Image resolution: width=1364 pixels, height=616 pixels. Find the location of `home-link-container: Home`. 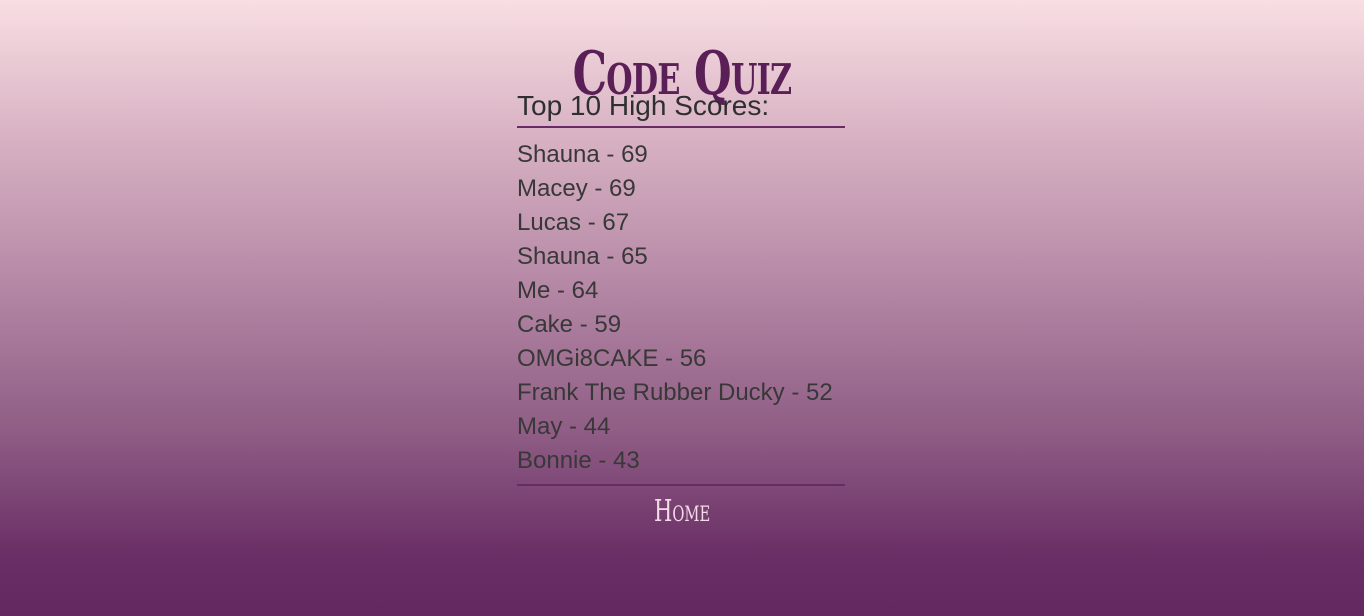

home-link-container: Home is located at coordinates (682, 512).